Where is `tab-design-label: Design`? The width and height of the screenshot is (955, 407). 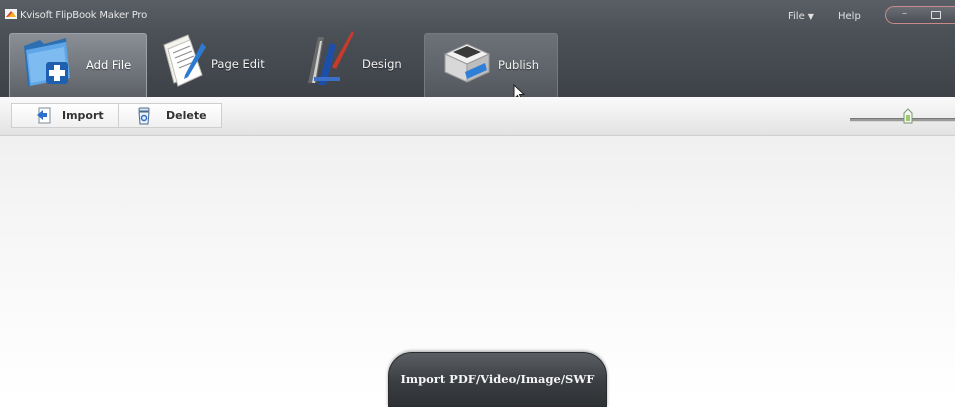
tab-design-label: Design is located at coordinates (382, 64).